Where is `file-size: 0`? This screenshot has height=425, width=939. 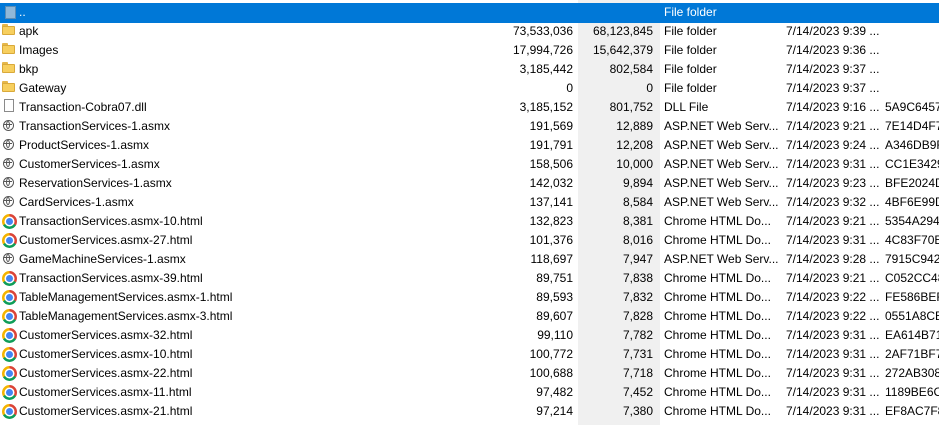 file-size: 0 is located at coordinates (569, 88).